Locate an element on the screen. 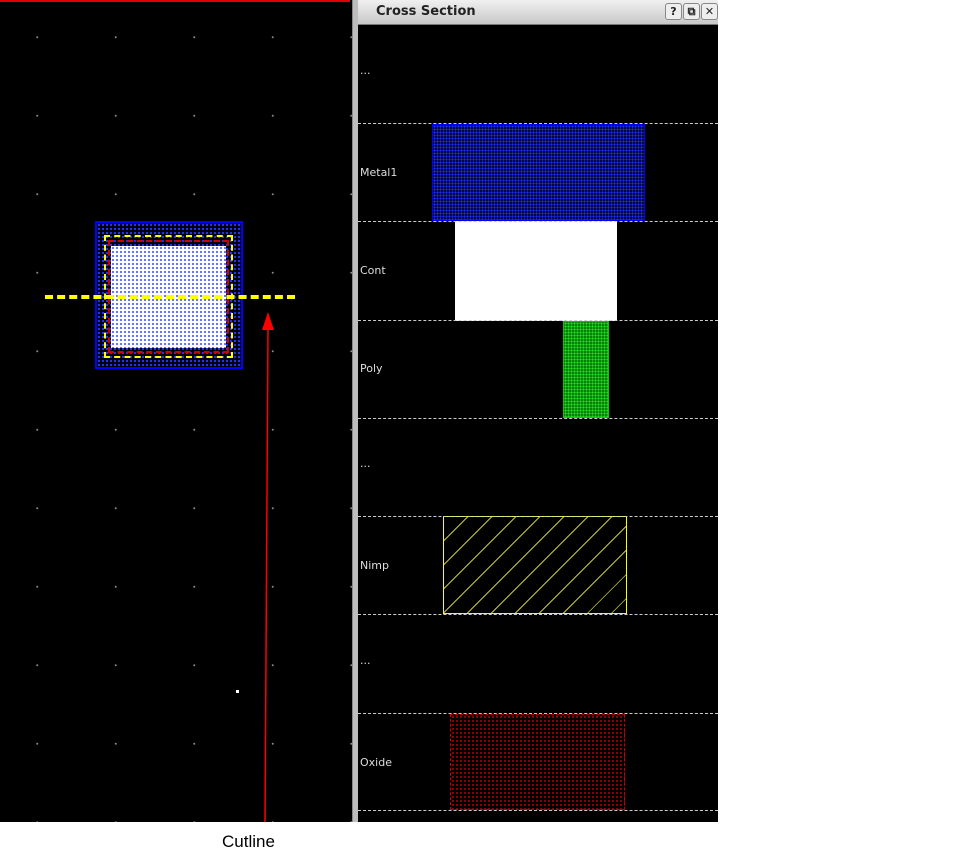 The image size is (963, 860). panel-titlebar: Cross Section ? ⧉ ✕ is located at coordinates (538, 12).